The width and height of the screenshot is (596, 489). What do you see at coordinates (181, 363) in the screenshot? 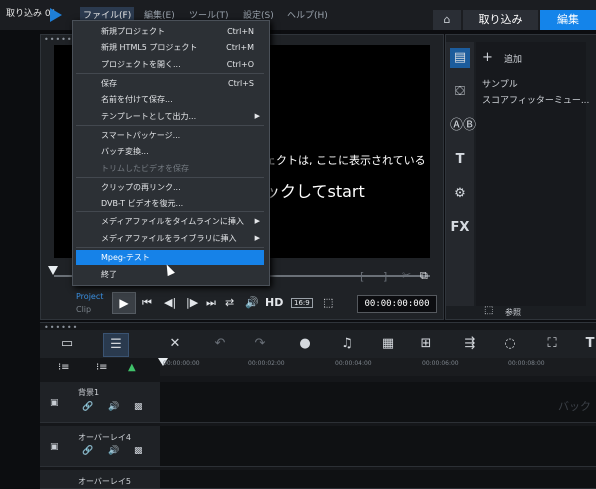
I see `ruler-tick-label: 00:00:00:00` at bounding box center [181, 363].